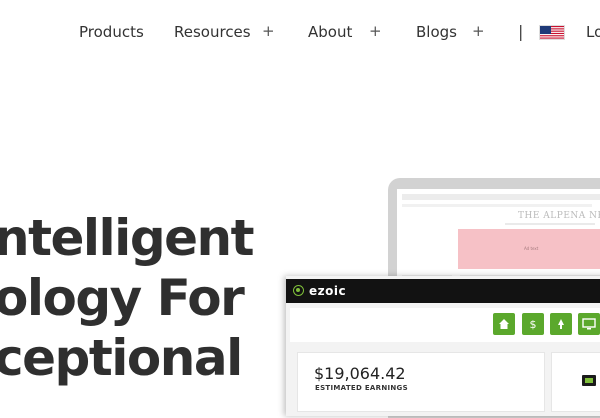  Describe the element at coordinates (531, 248) in the screenshot. I see `ad-placement-label: Ad text` at that location.